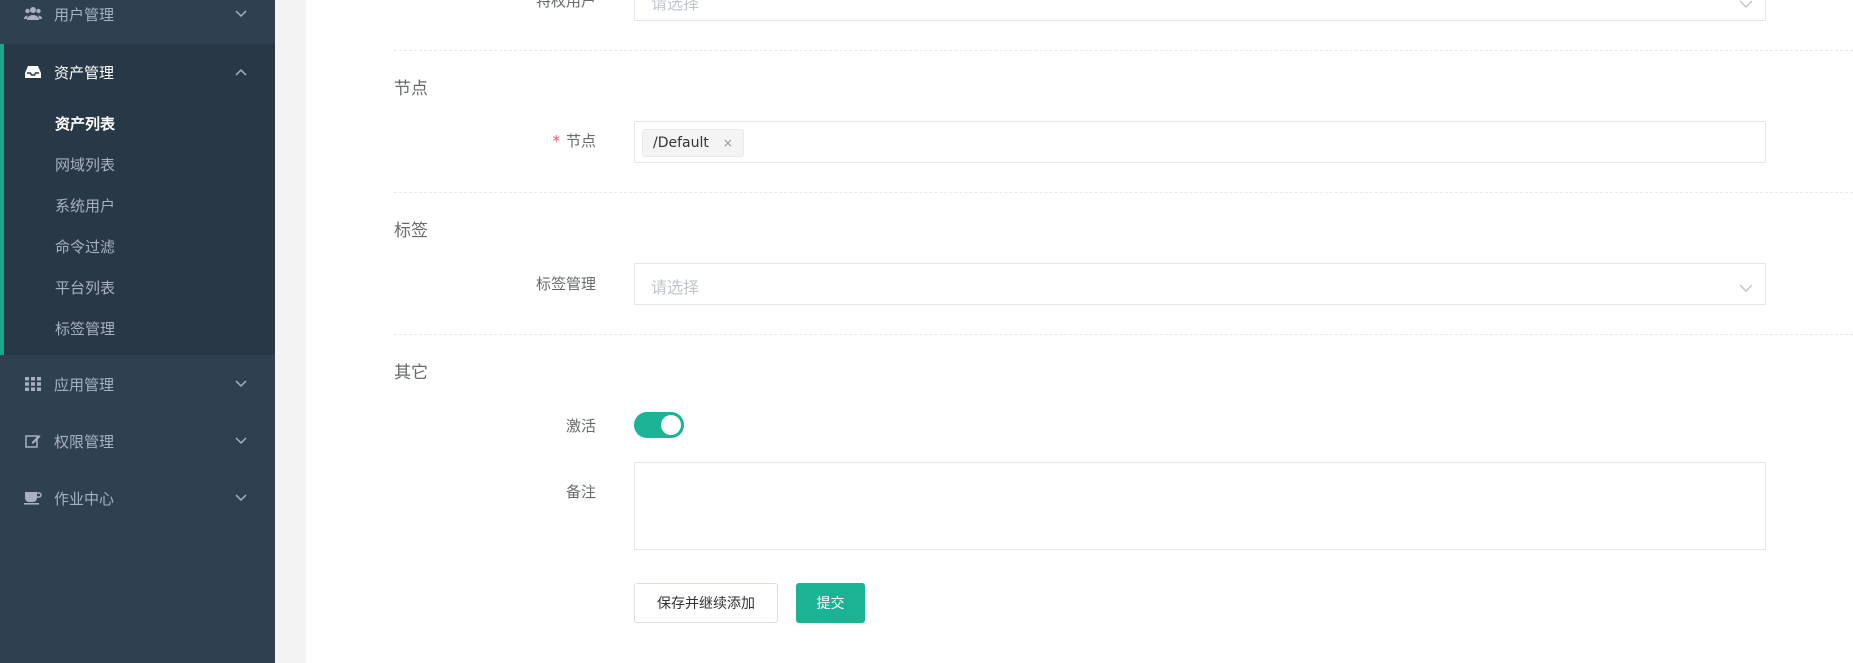 This screenshot has height=663, width=1853. I want to click on section-title-node: 节点, so click(411, 89).